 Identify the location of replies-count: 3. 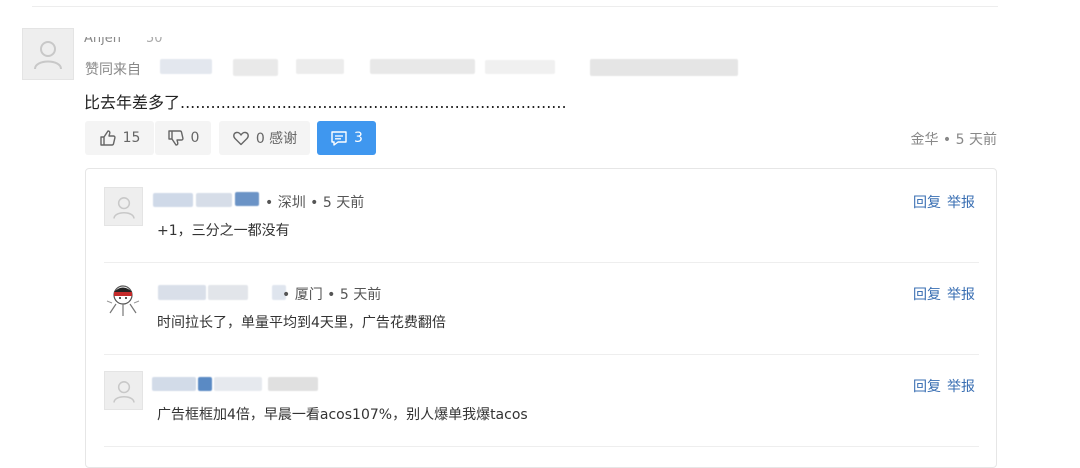
(358, 138).